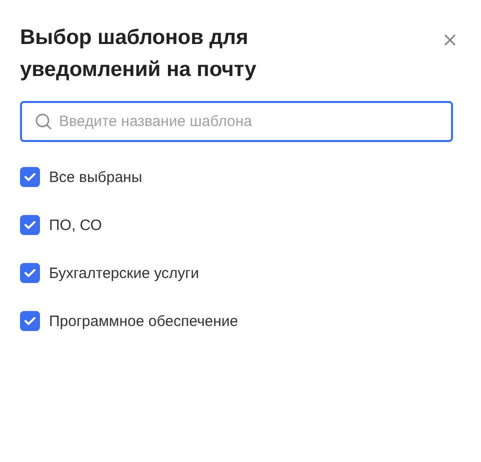 The height and width of the screenshot is (462, 481). Describe the element at coordinates (143, 321) in the screenshot. I see `option-label: Программное обеспечение` at that location.